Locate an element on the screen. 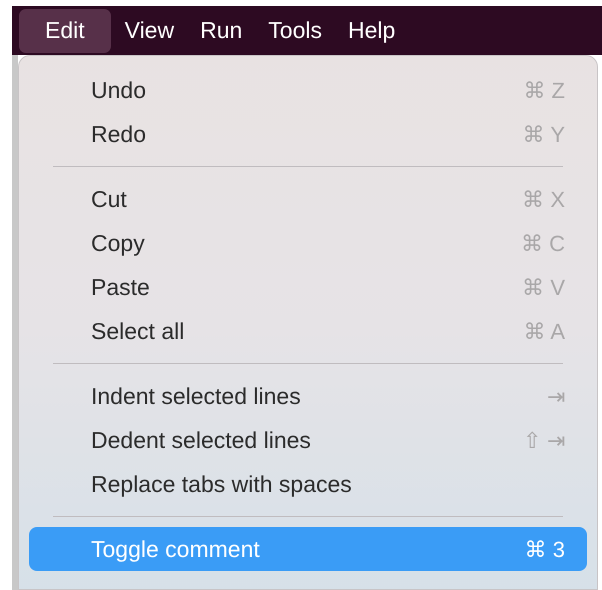 The image size is (602, 590). shortcut: ⌘ A is located at coordinates (544, 332).